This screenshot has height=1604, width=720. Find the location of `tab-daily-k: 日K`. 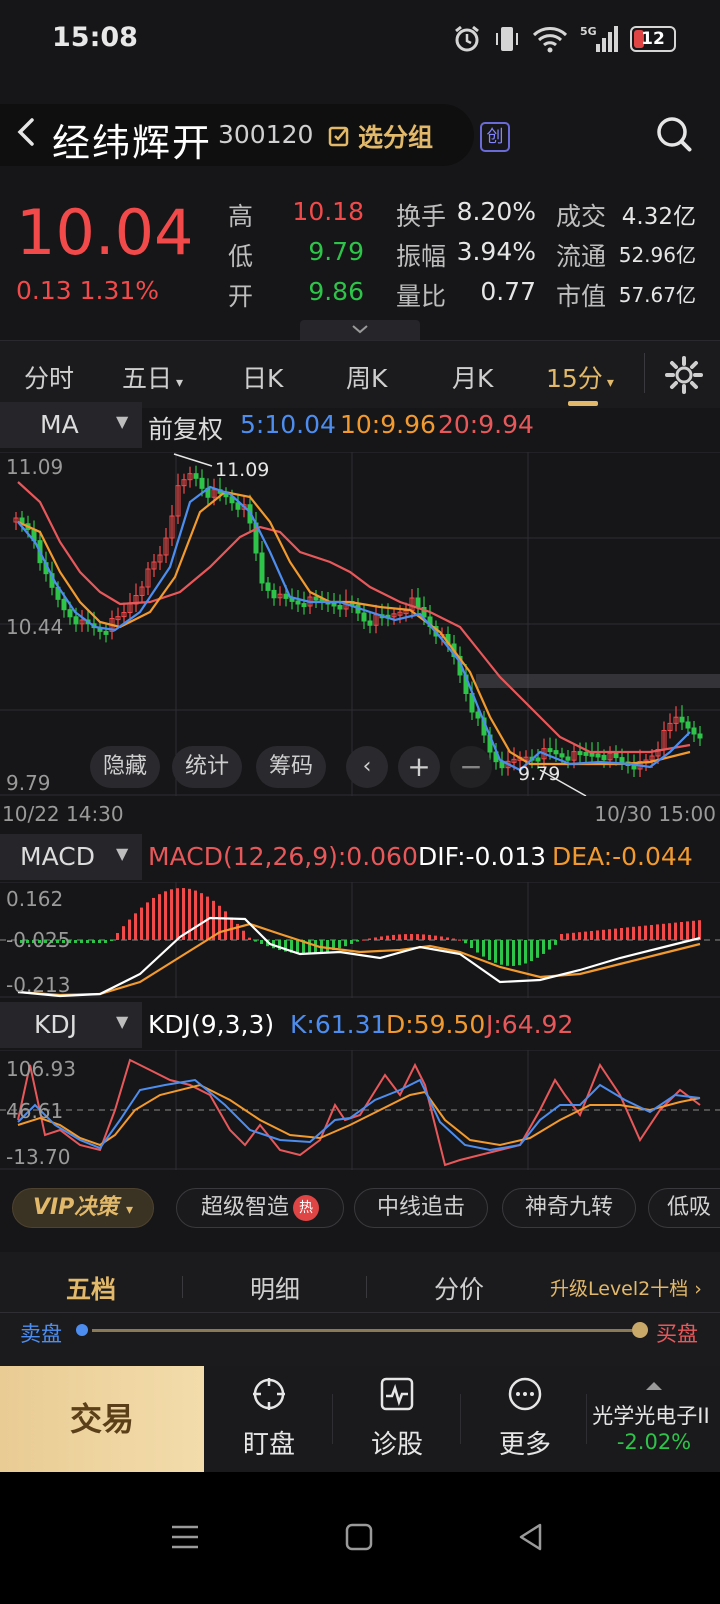

tab-daily-k: 日K is located at coordinates (262, 377).